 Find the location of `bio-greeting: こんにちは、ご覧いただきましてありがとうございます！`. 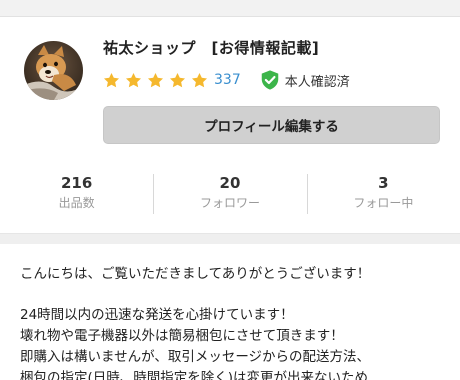

bio-greeting: こんにちは、ご覧いただきましてありがとうございます！ is located at coordinates (195, 274).